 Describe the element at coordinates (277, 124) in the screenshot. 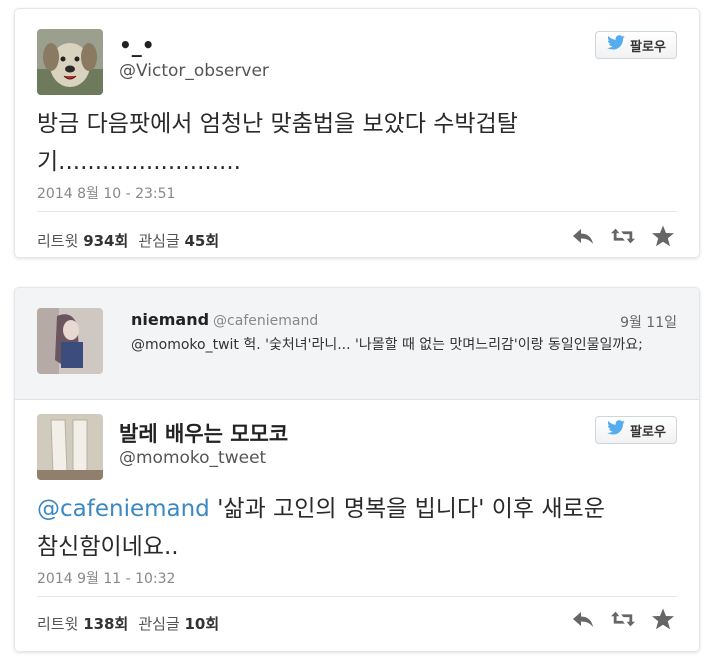

I see `tweet-text-line-1: 방금 다음팟에서 엄청난 맞춤법을 보았다 수박겁탈` at that location.